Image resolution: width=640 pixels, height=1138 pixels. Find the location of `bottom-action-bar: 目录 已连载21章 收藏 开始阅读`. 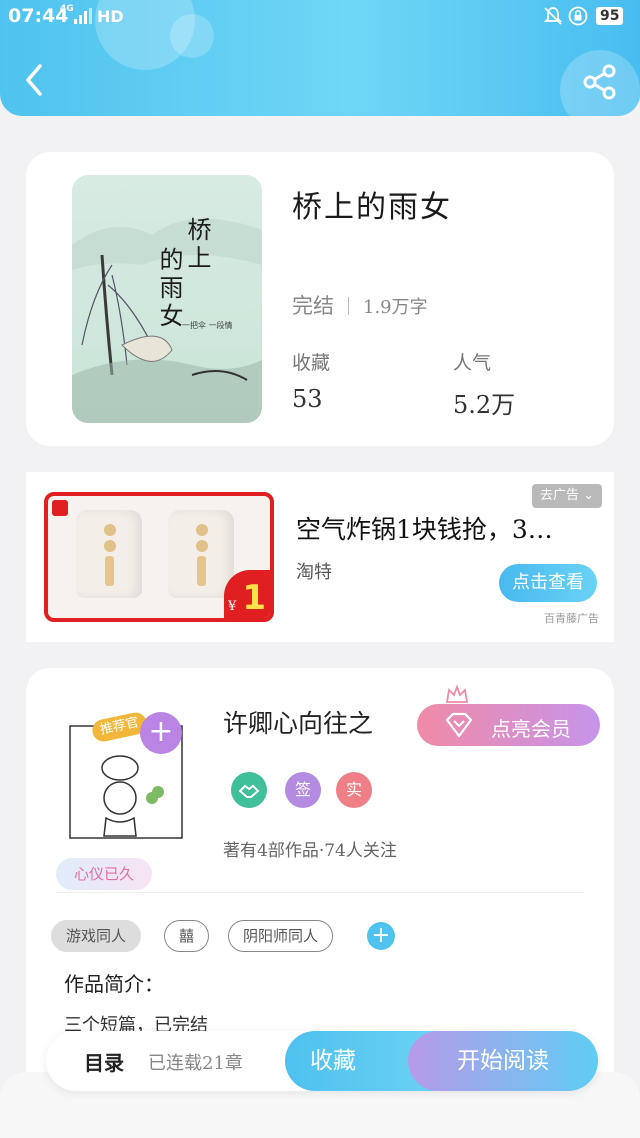

bottom-action-bar: 目录 已连载21章 收藏 开始阅读 is located at coordinates (322, 1061).